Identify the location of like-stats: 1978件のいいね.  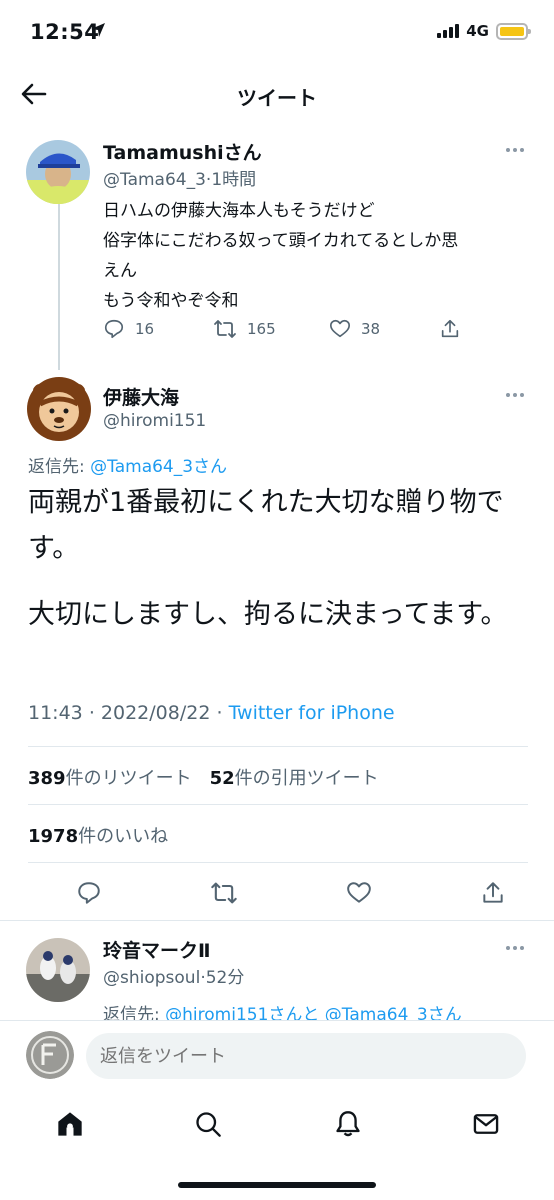
(98, 835).